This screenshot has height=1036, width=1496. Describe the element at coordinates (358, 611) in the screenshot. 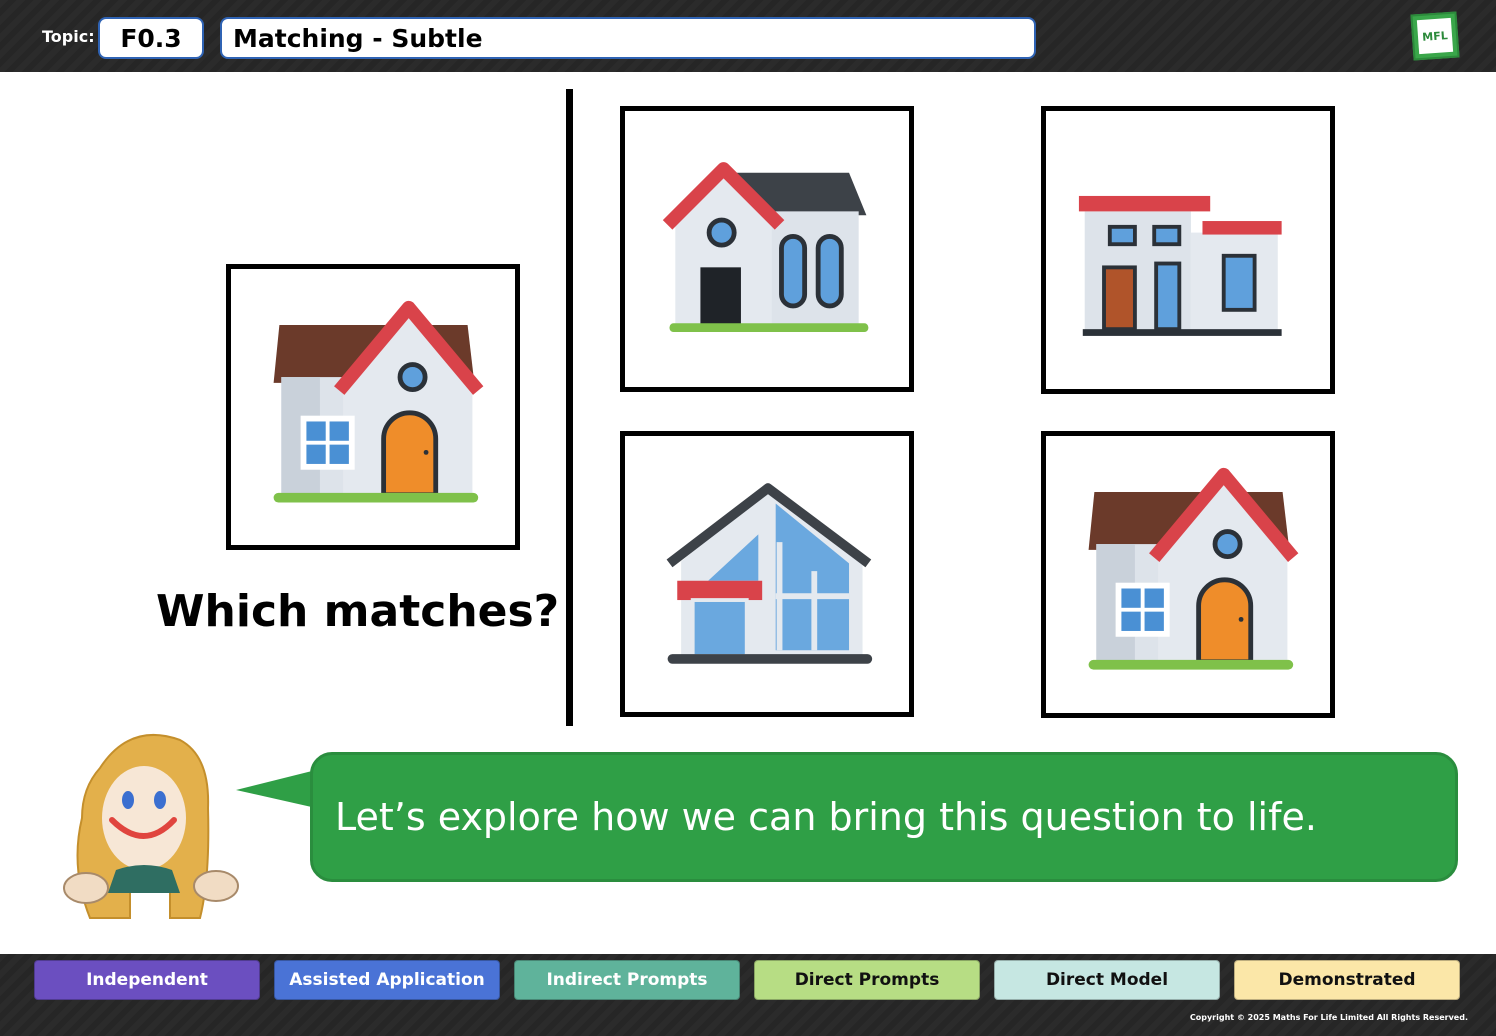

I see `question-text: Which matches?` at that location.